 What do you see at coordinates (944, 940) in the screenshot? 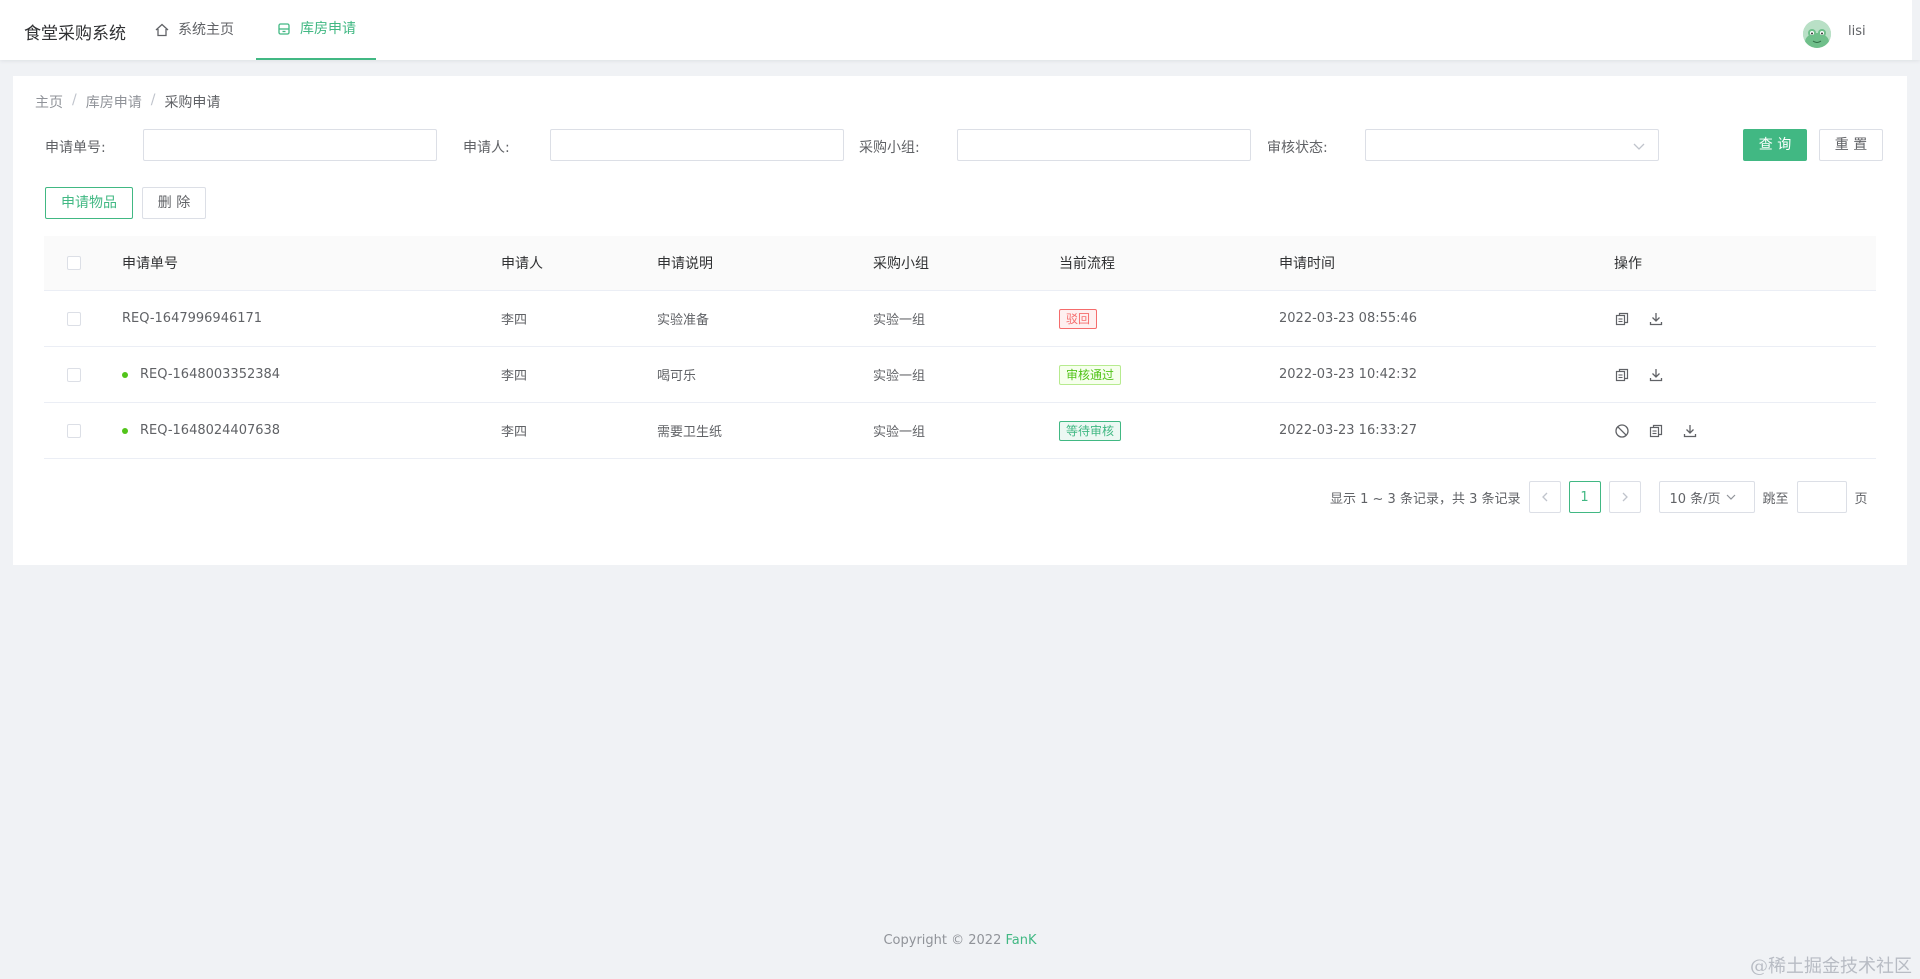
I see `copyright-text: Copyright © 2022` at bounding box center [944, 940].